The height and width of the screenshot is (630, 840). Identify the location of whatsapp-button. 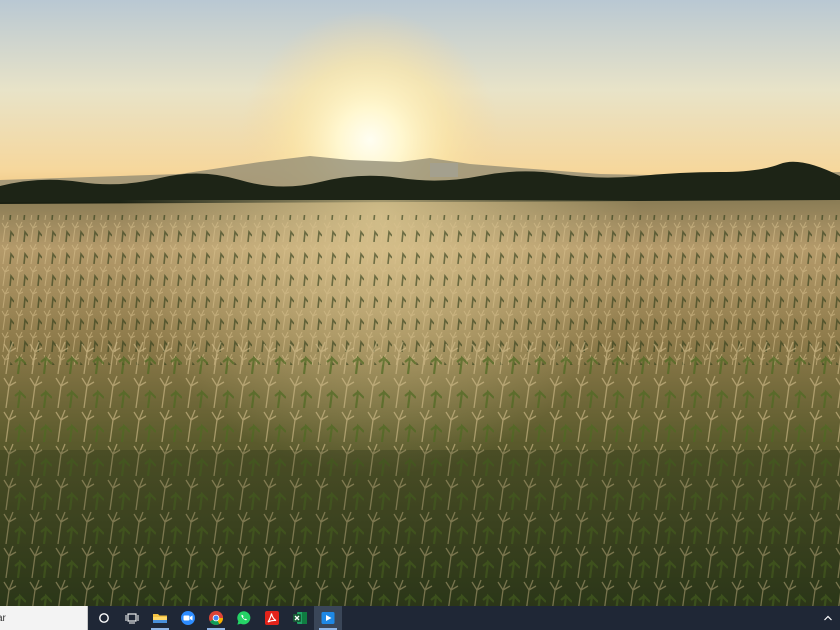
(244, 618).